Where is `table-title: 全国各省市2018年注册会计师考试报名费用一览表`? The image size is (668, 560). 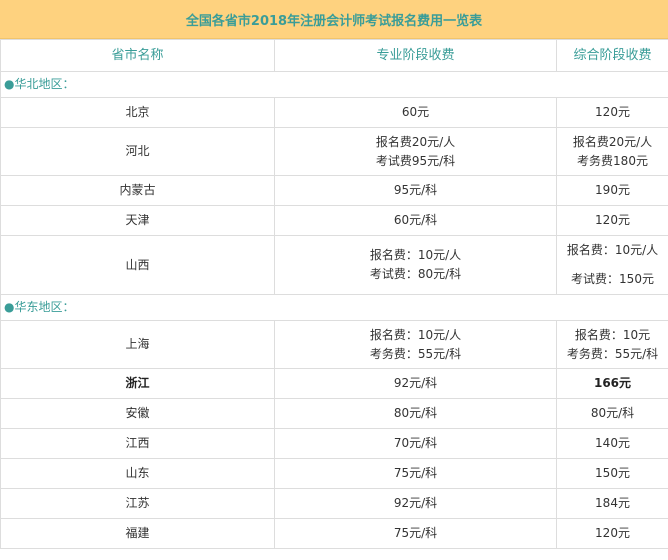
table-title: 全国各省市2018年注册会计师考试报名费用一览表 is located at coordinates (334, 19).